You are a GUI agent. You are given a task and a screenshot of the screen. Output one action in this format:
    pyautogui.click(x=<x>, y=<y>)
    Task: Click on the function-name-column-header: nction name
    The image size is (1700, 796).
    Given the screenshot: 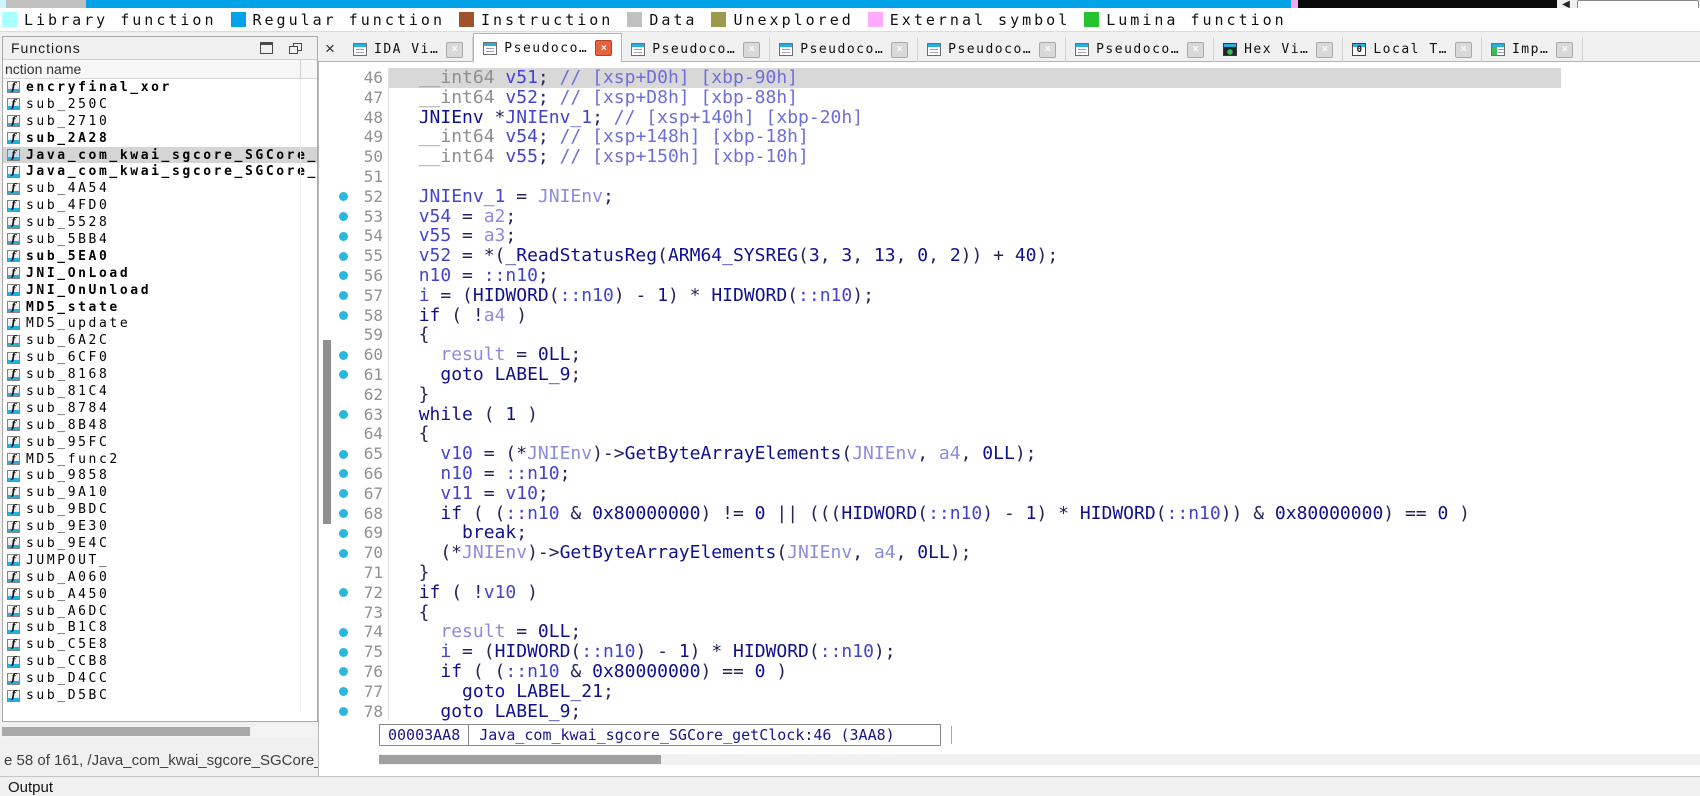 What is the action you would take?
    pyautogui.click(x=160, y=69)
    